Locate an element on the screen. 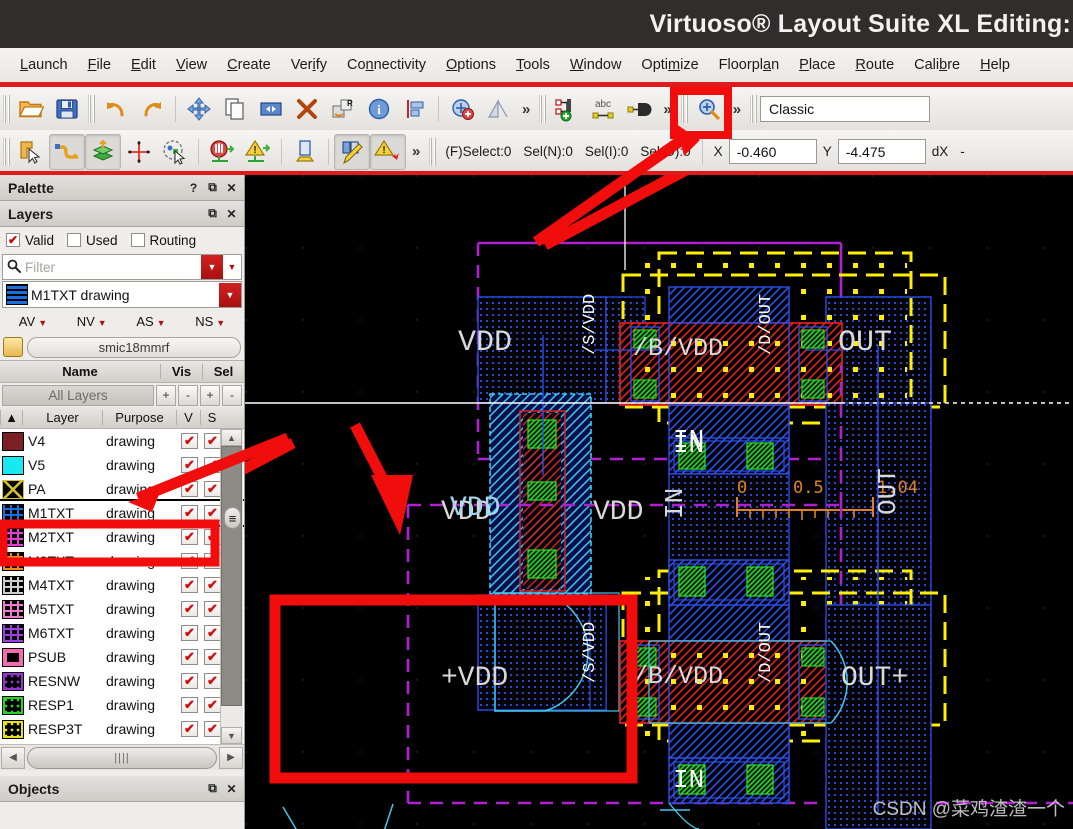 Image resolution: width=1073 pixels, height=829 pixels. layer-table-vertical-scrollbar: ▲ ≡ ▼ is located at coordinates (231, 586).